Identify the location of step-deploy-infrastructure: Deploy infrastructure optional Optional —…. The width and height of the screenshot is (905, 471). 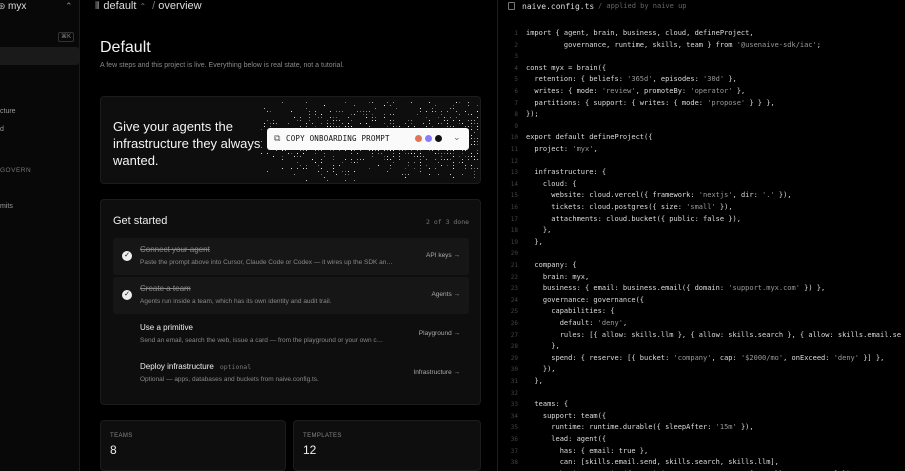
(291, 373).